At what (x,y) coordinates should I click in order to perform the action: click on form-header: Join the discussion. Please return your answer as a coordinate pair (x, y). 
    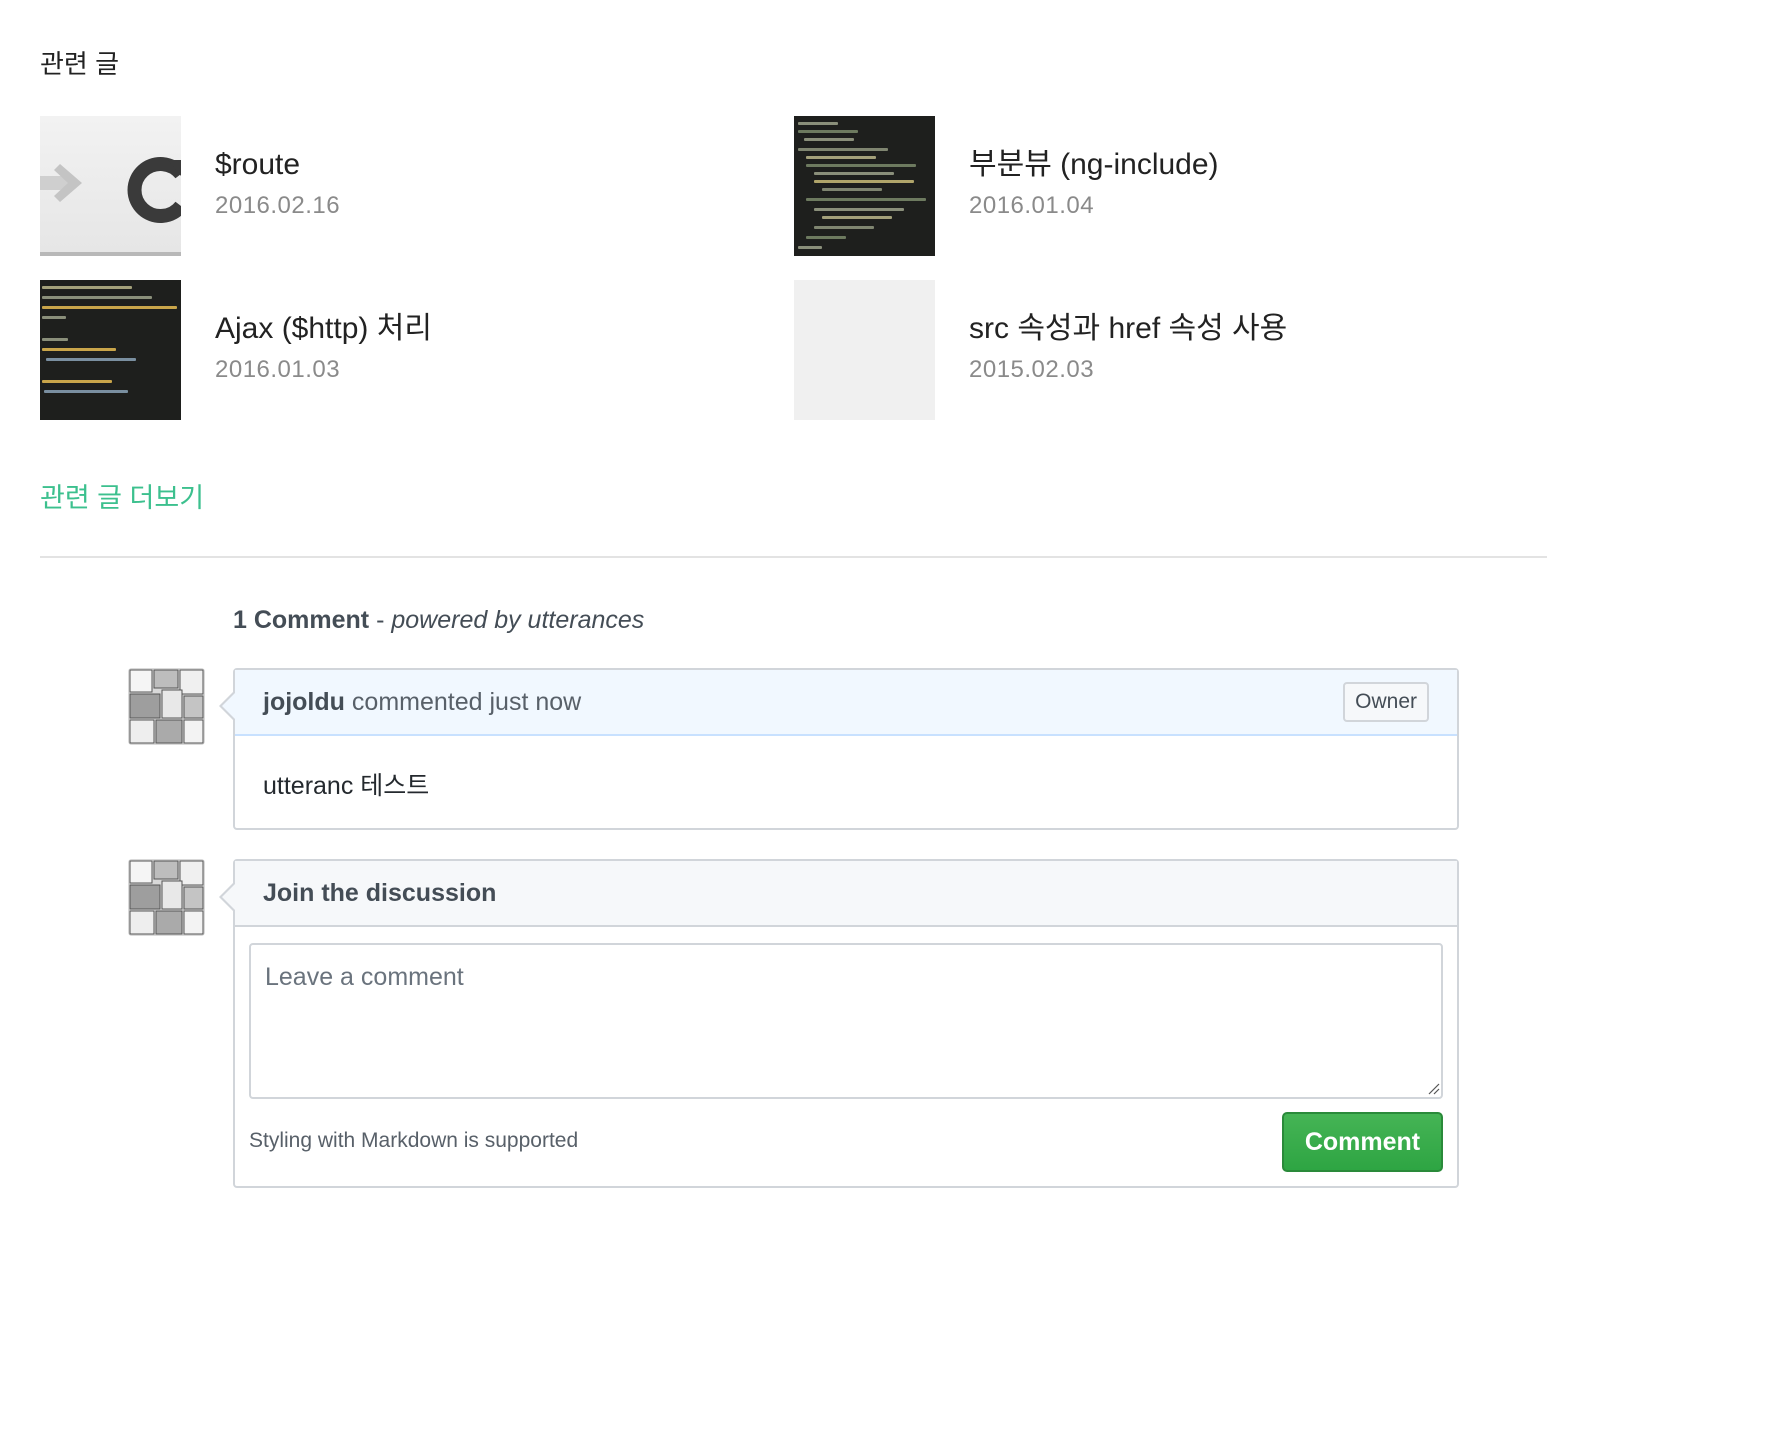
    Looking at the image, I should click on (838, 894).